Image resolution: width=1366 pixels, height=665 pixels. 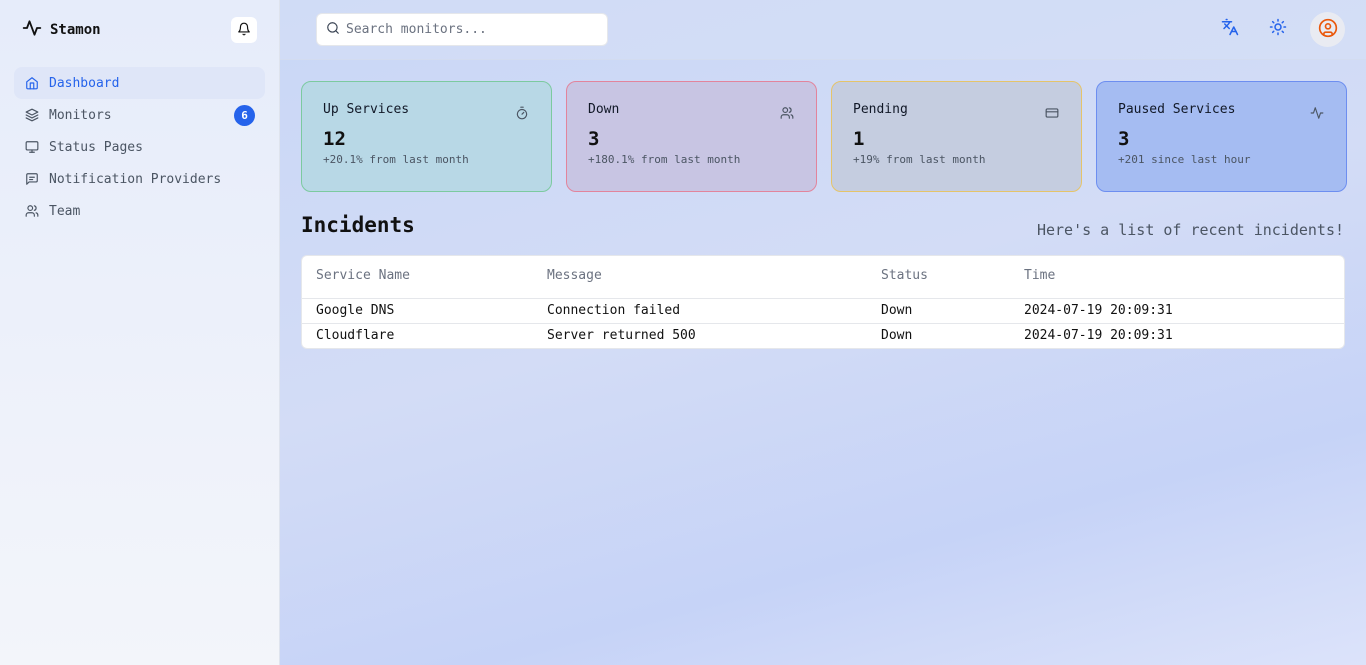 What do you see at coordinates (396, 159) in the screenshot?
I see `card-subtext: +20.1% from last month` at bounding box center [396, 159].